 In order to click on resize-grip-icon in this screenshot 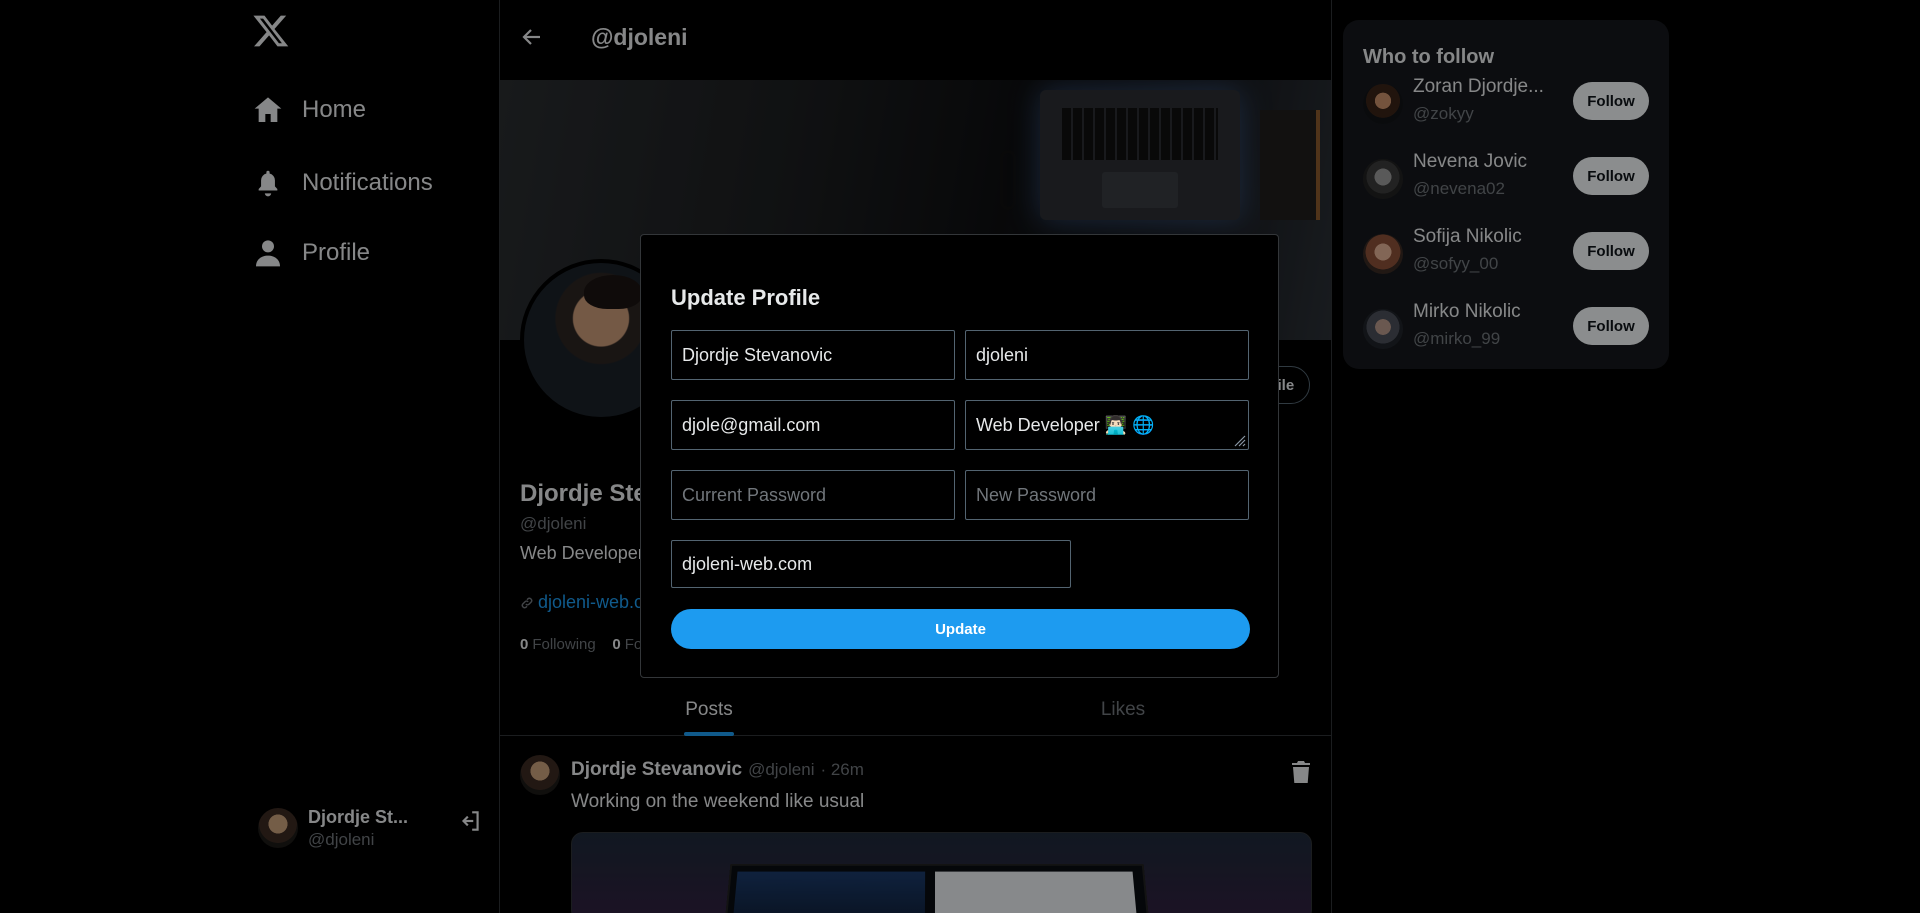, I will do `click(1239, 440)`.